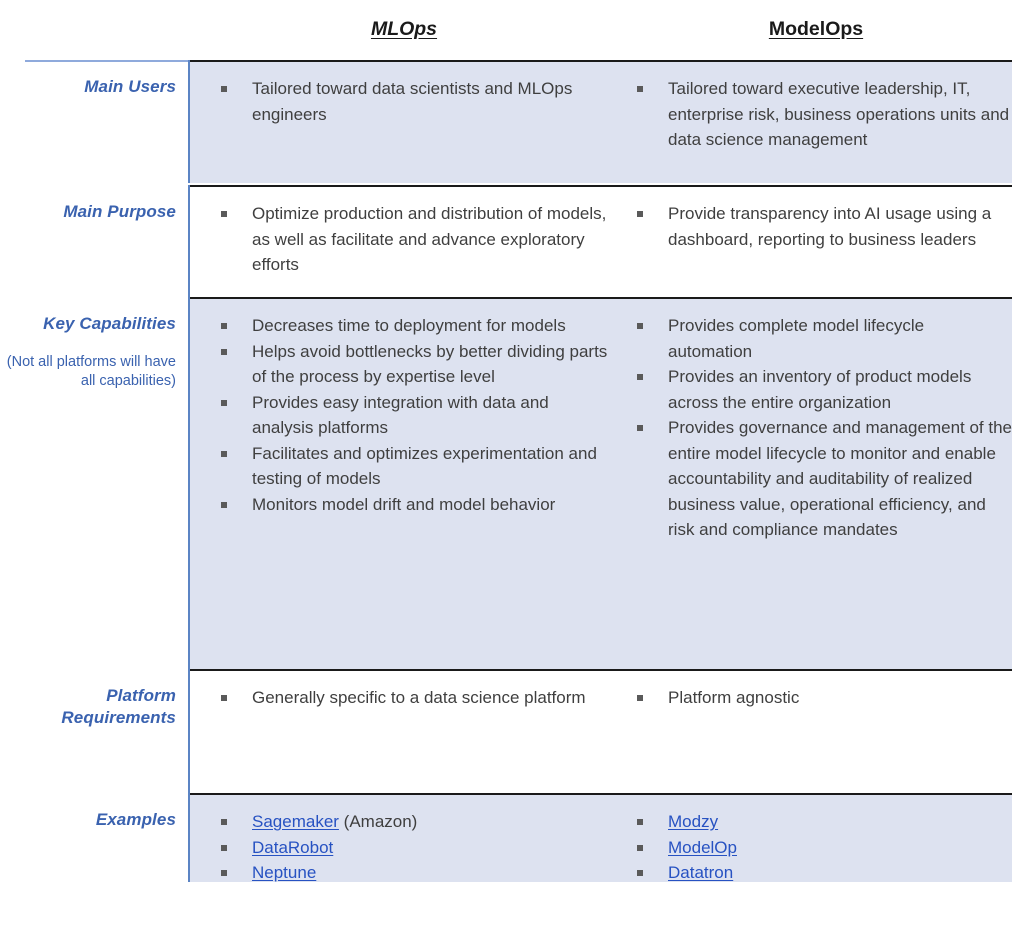 This screenshot has width=1024, height=942. I want to click on row-label: Examples, so click(90, 820).